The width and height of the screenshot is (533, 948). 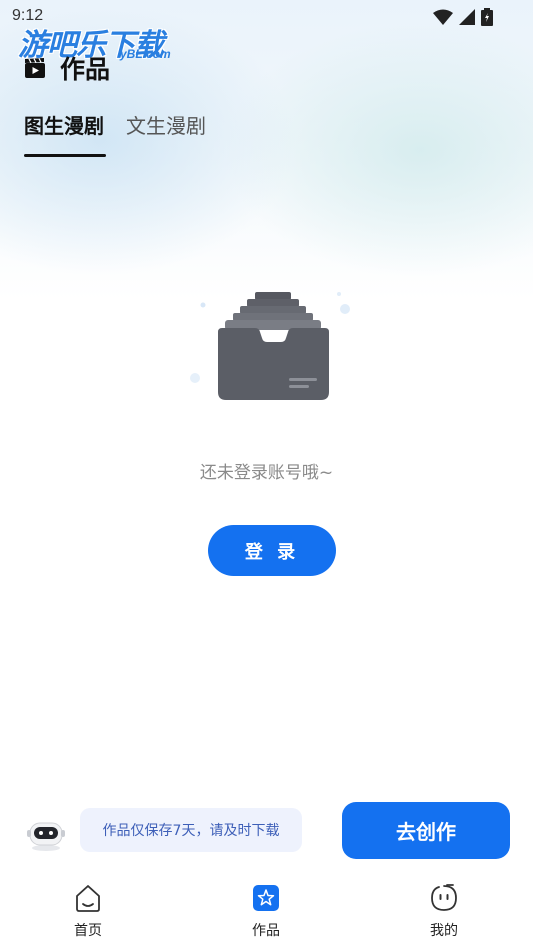 I want to click on battery-icon, so click(x=487, y=17).